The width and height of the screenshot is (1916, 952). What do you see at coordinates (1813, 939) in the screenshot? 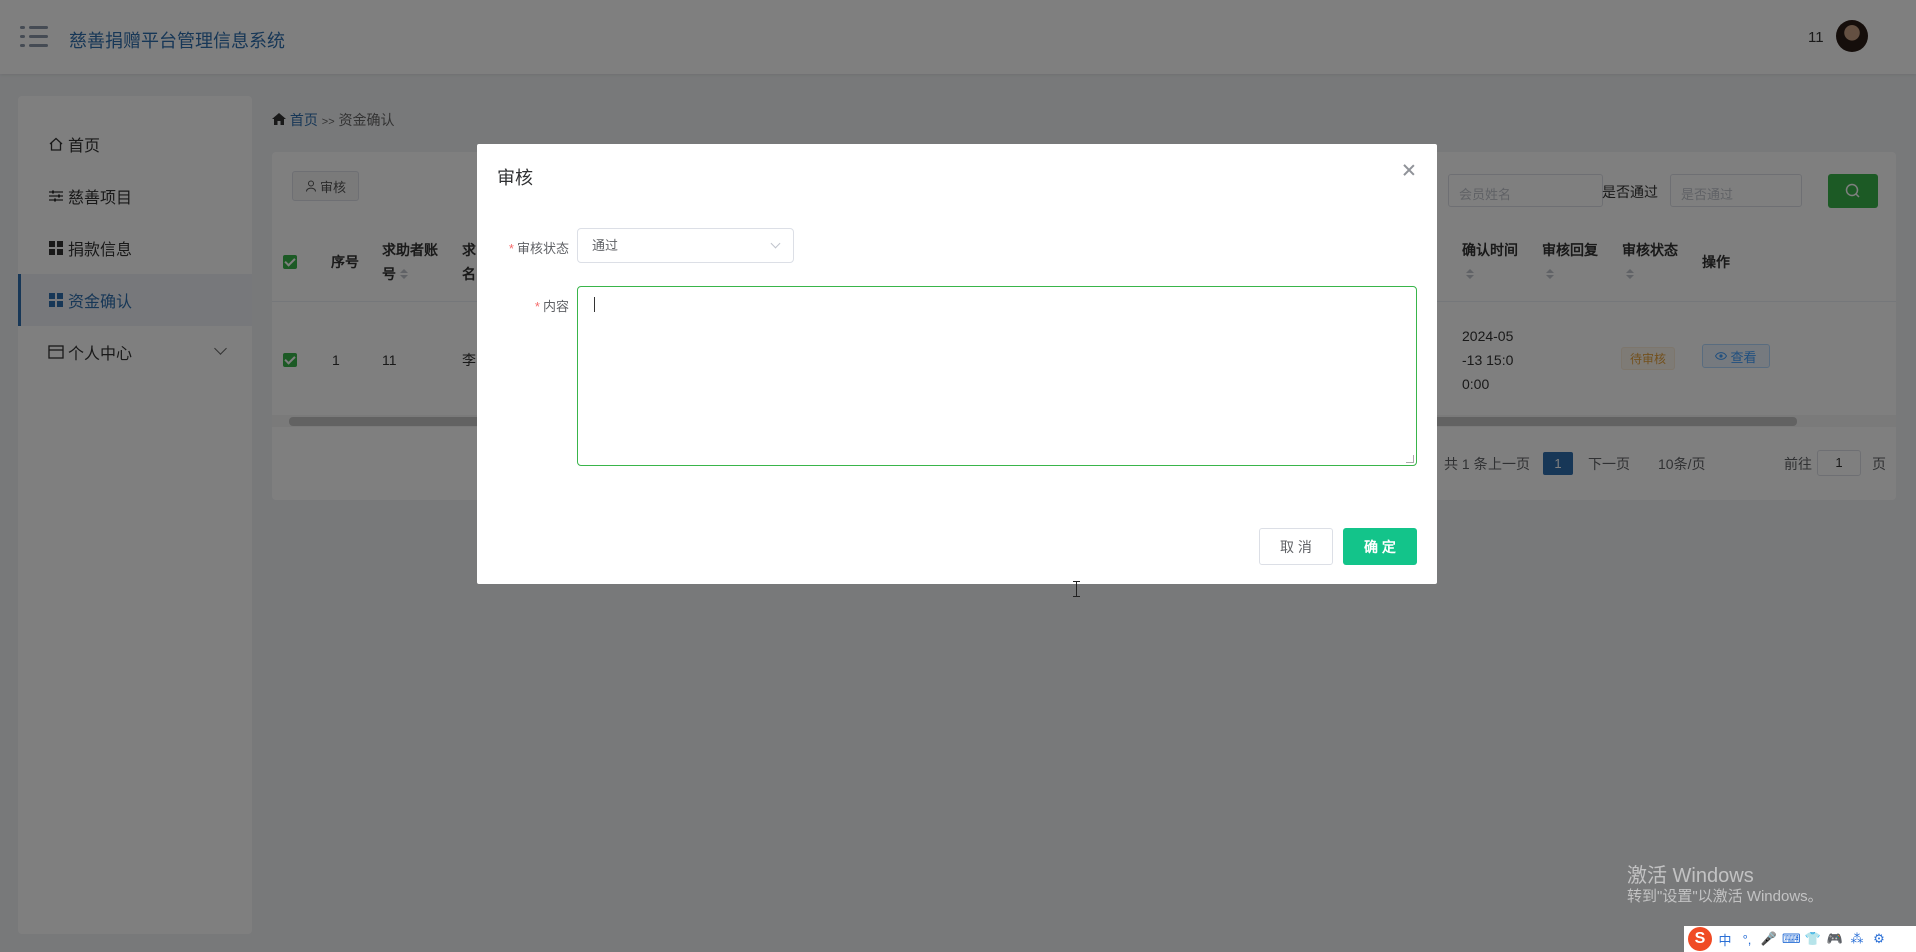
I see `skin-icon: 👕` at bounding box center [1813, 939].